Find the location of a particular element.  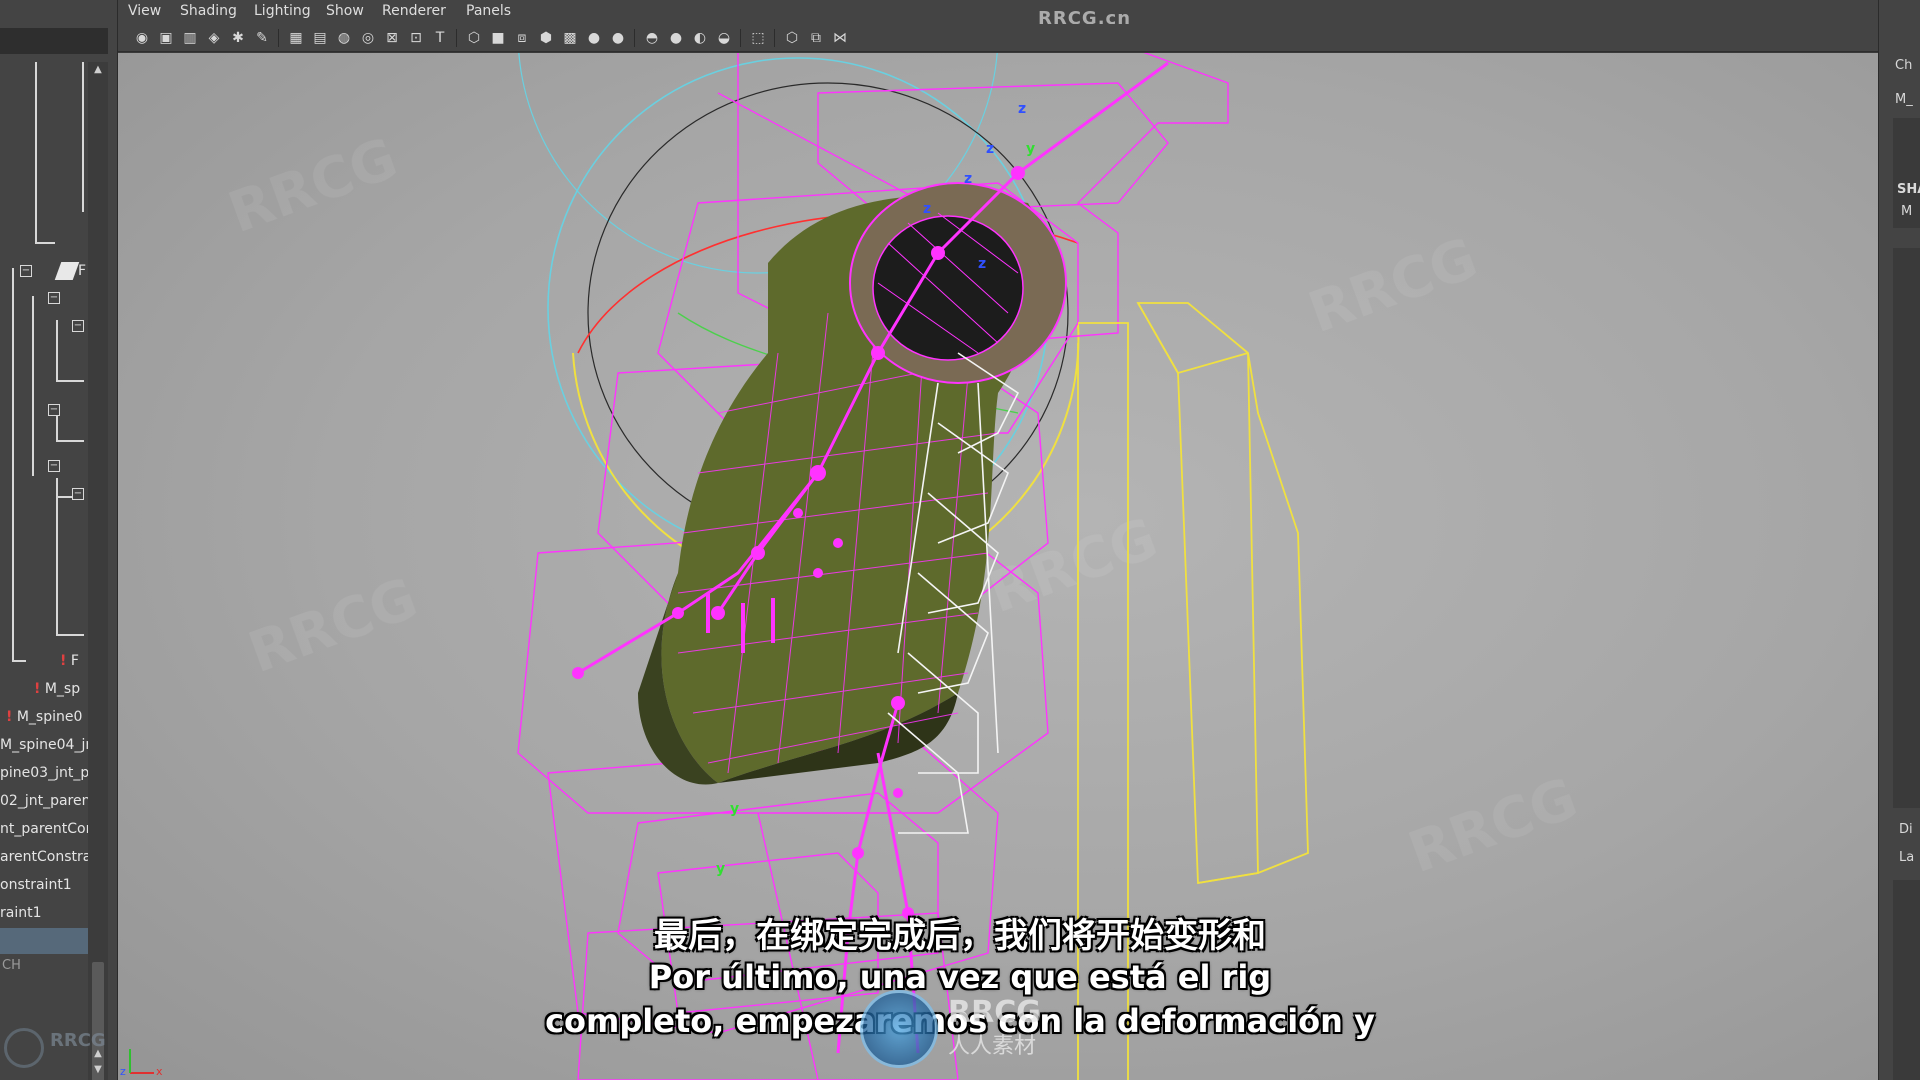

origin-axis-indicator: x z is located at coordinates (141, 1063).